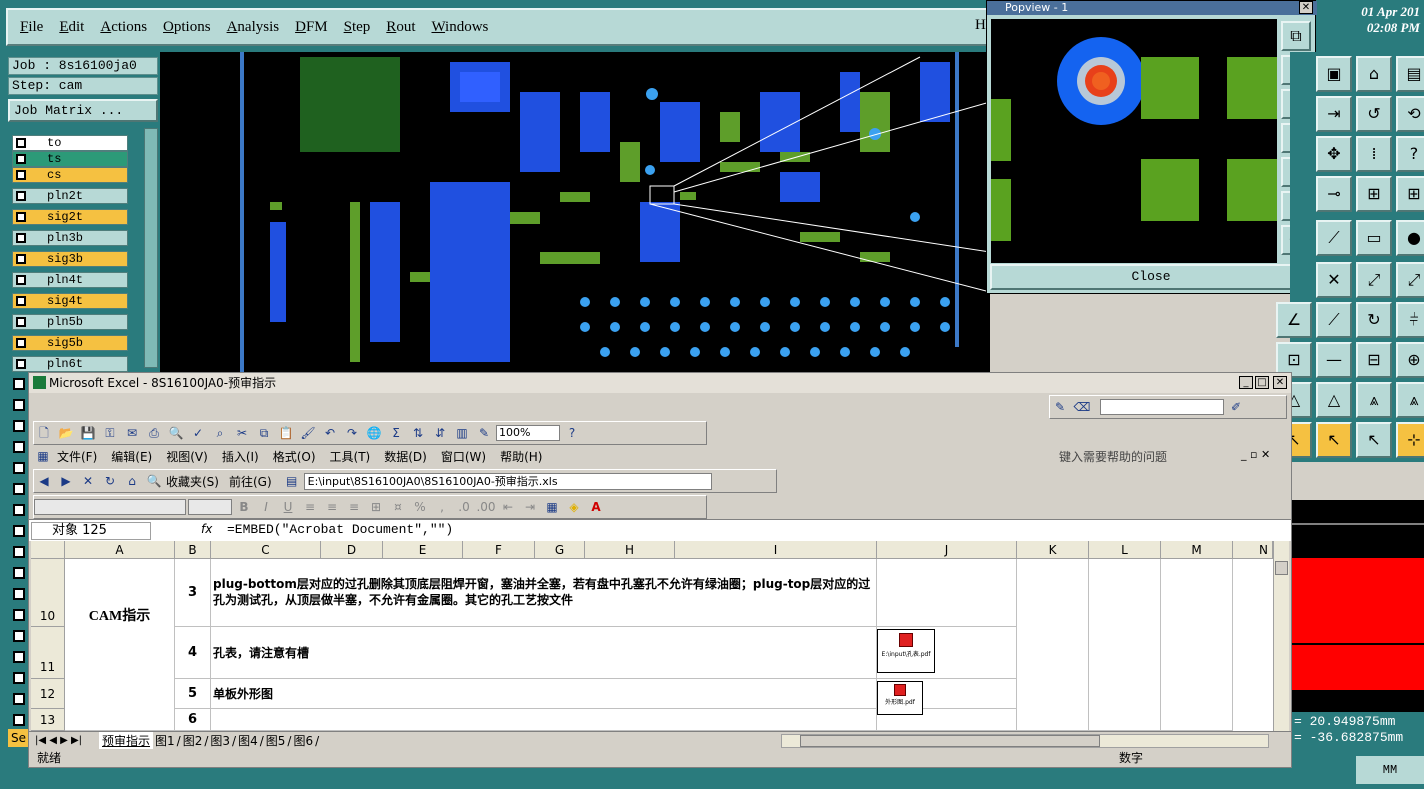  Describe the element at coordinates (253, 27) in the screenshot. I see `menu-analysis: Analysis` at that location.